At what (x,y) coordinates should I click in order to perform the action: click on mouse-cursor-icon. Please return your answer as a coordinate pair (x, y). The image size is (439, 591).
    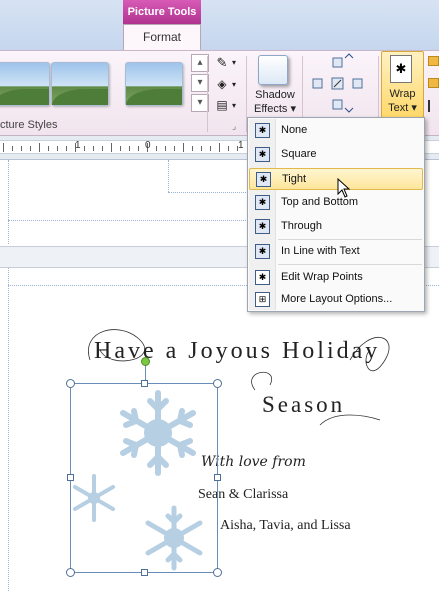
    Looking at the image, I should click on (344, 188).